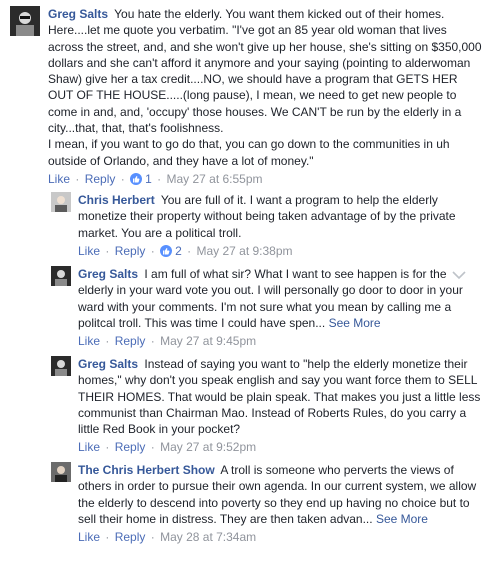  What do you see at coordinates (214, 179) in the screenshot?
I see `timestamp: May 27 at 6:55pm` at bounding box center [214, 179].